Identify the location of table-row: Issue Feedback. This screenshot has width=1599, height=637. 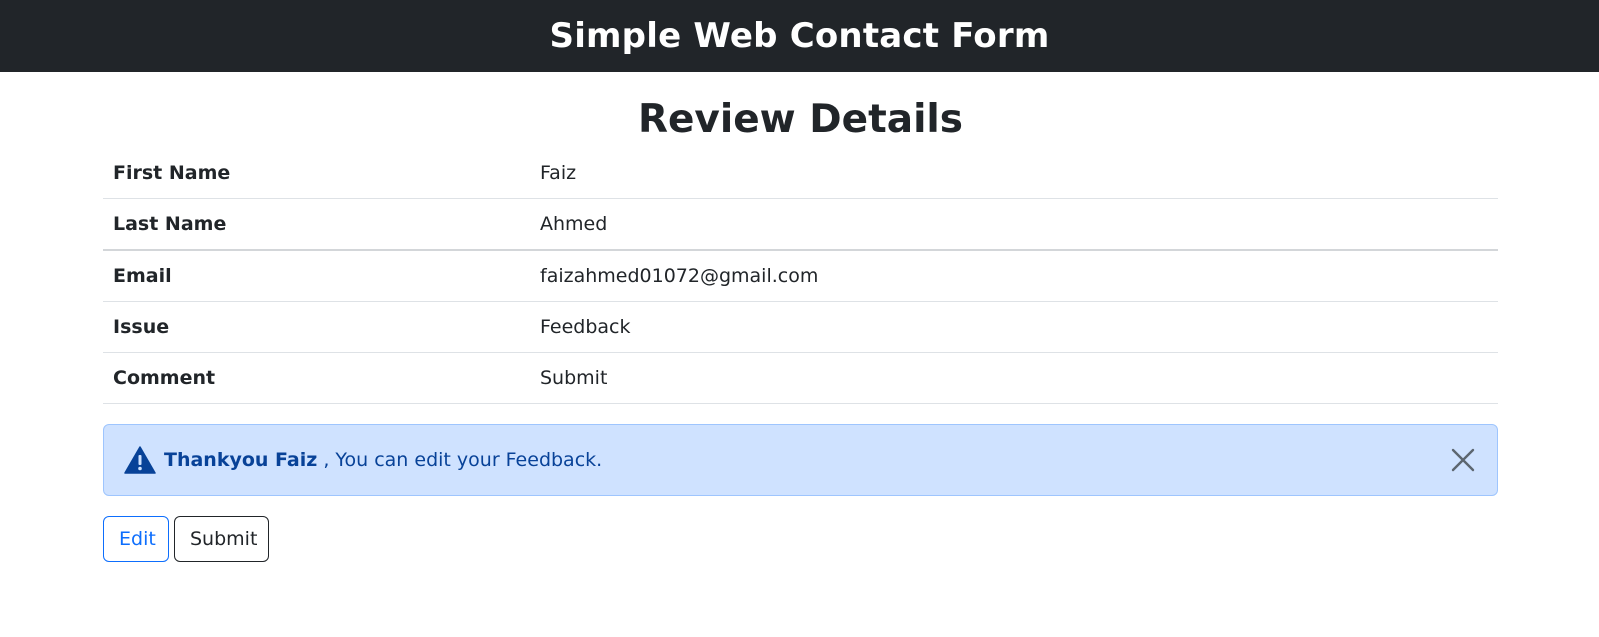
(800, 327).